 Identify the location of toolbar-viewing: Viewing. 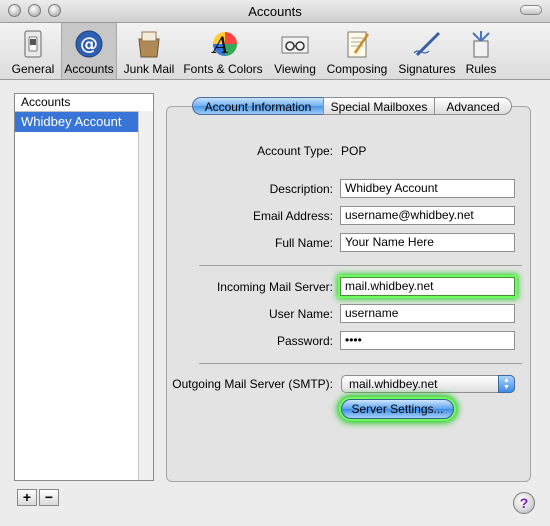
(295, 51).